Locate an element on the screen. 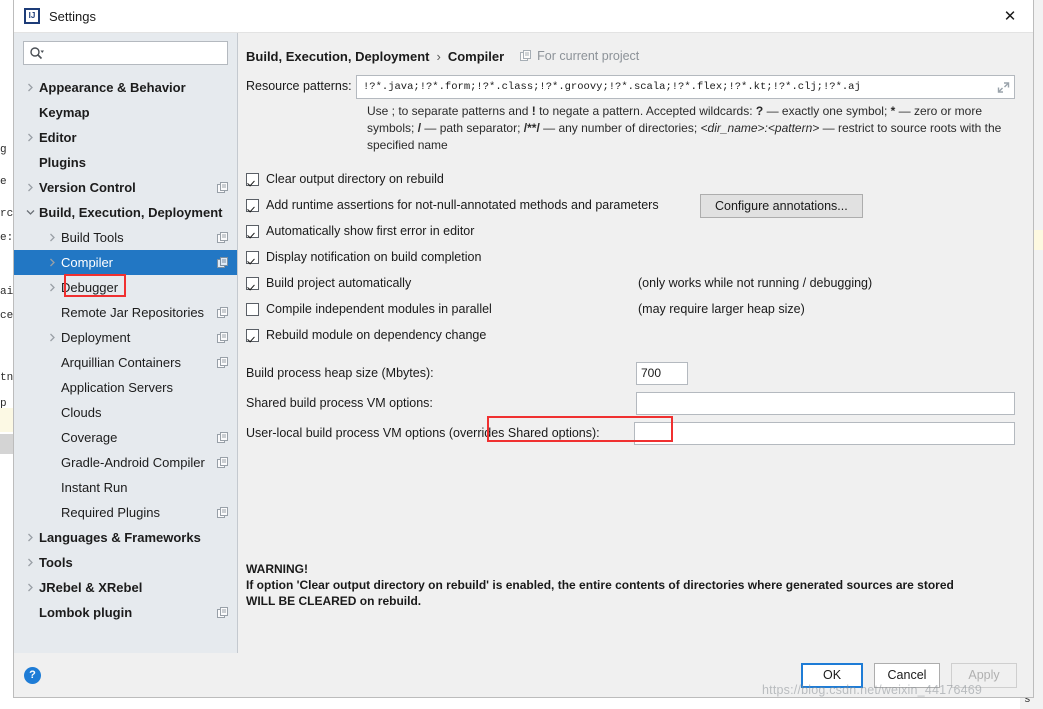 This screenshot has width=1043, height=709. user-local-vm-options-input is located at coordinates (824, 433).